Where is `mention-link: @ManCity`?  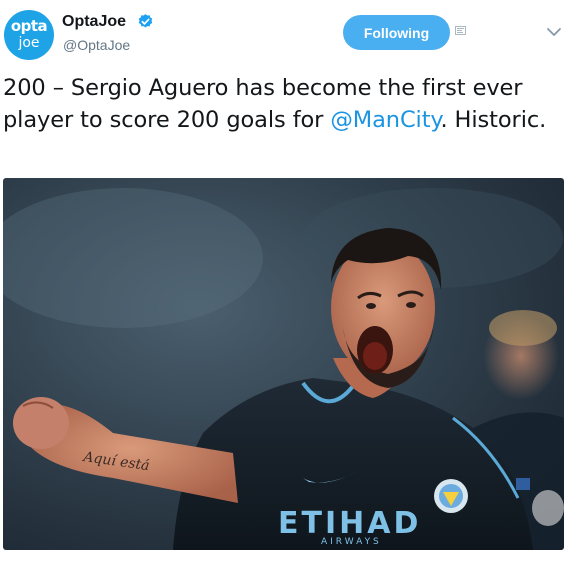 mention-link: @ManCity is located at coordinates (385, 120).